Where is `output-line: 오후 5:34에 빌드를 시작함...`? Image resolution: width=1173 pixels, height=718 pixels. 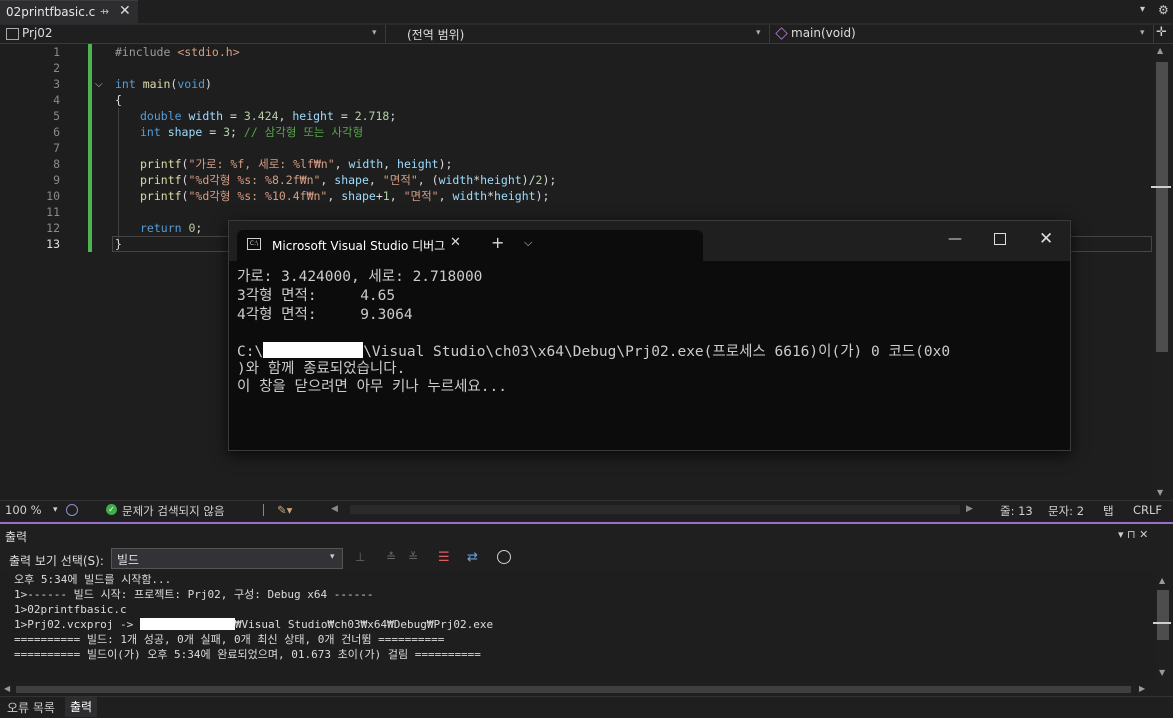
output-line: 오후 5:34에 빌드를 시작함... is located at coordinates (93, 579).